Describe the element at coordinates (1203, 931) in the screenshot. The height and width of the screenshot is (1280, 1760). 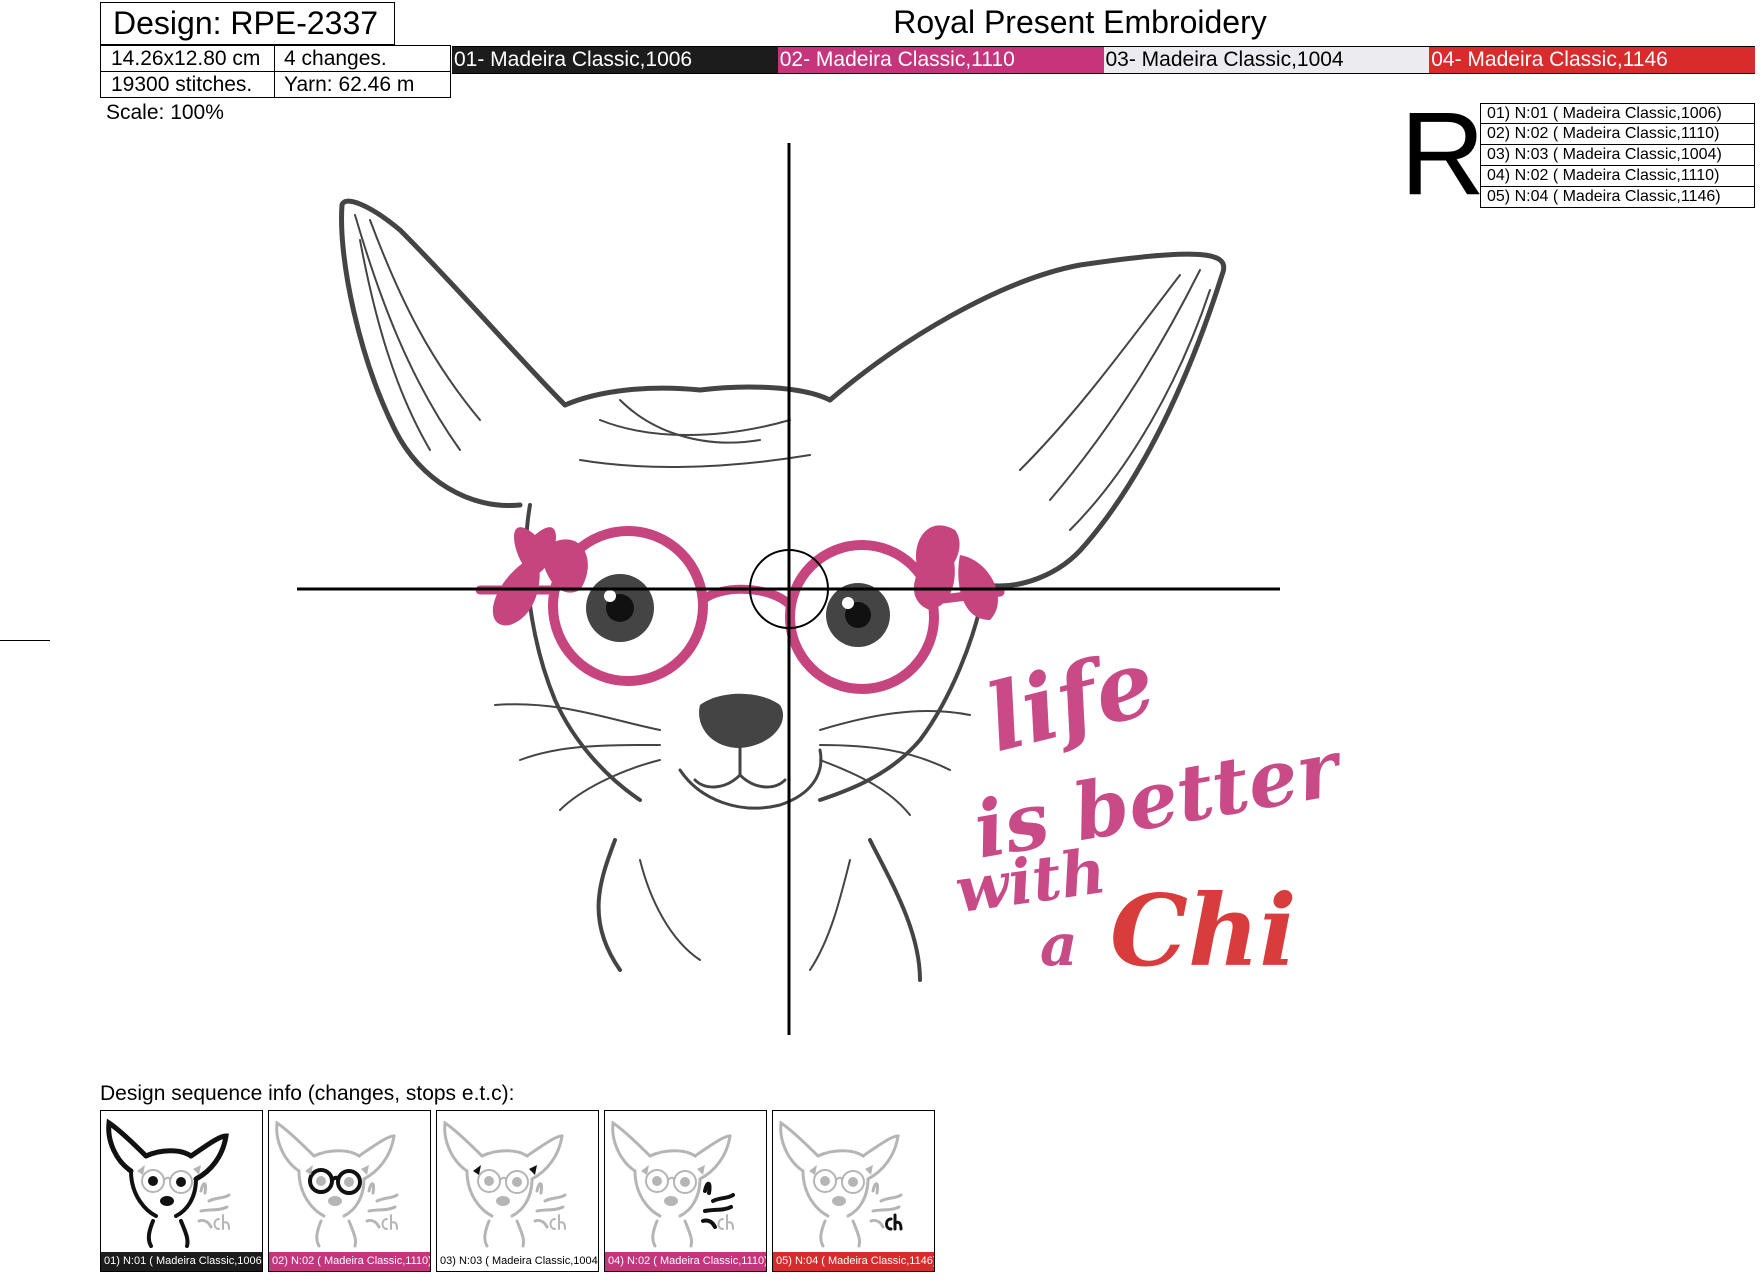
I see `text-chi: Chi` at that location.